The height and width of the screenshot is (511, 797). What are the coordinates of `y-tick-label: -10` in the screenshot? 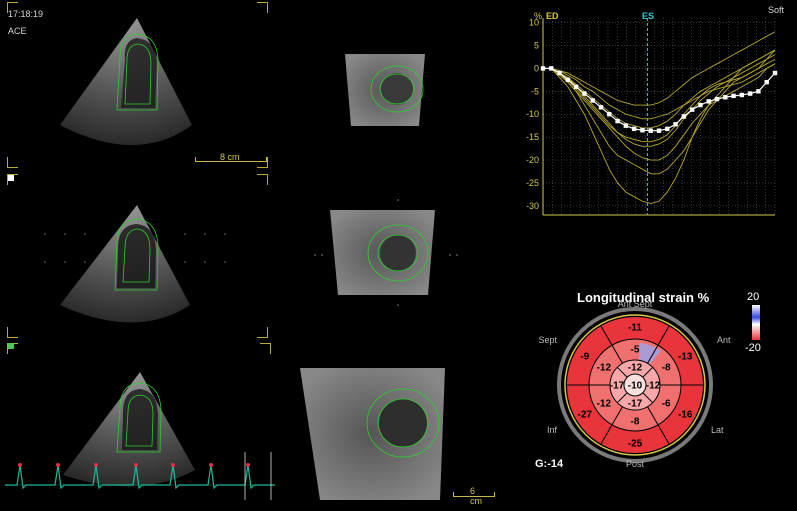 It's located at (532, 114).